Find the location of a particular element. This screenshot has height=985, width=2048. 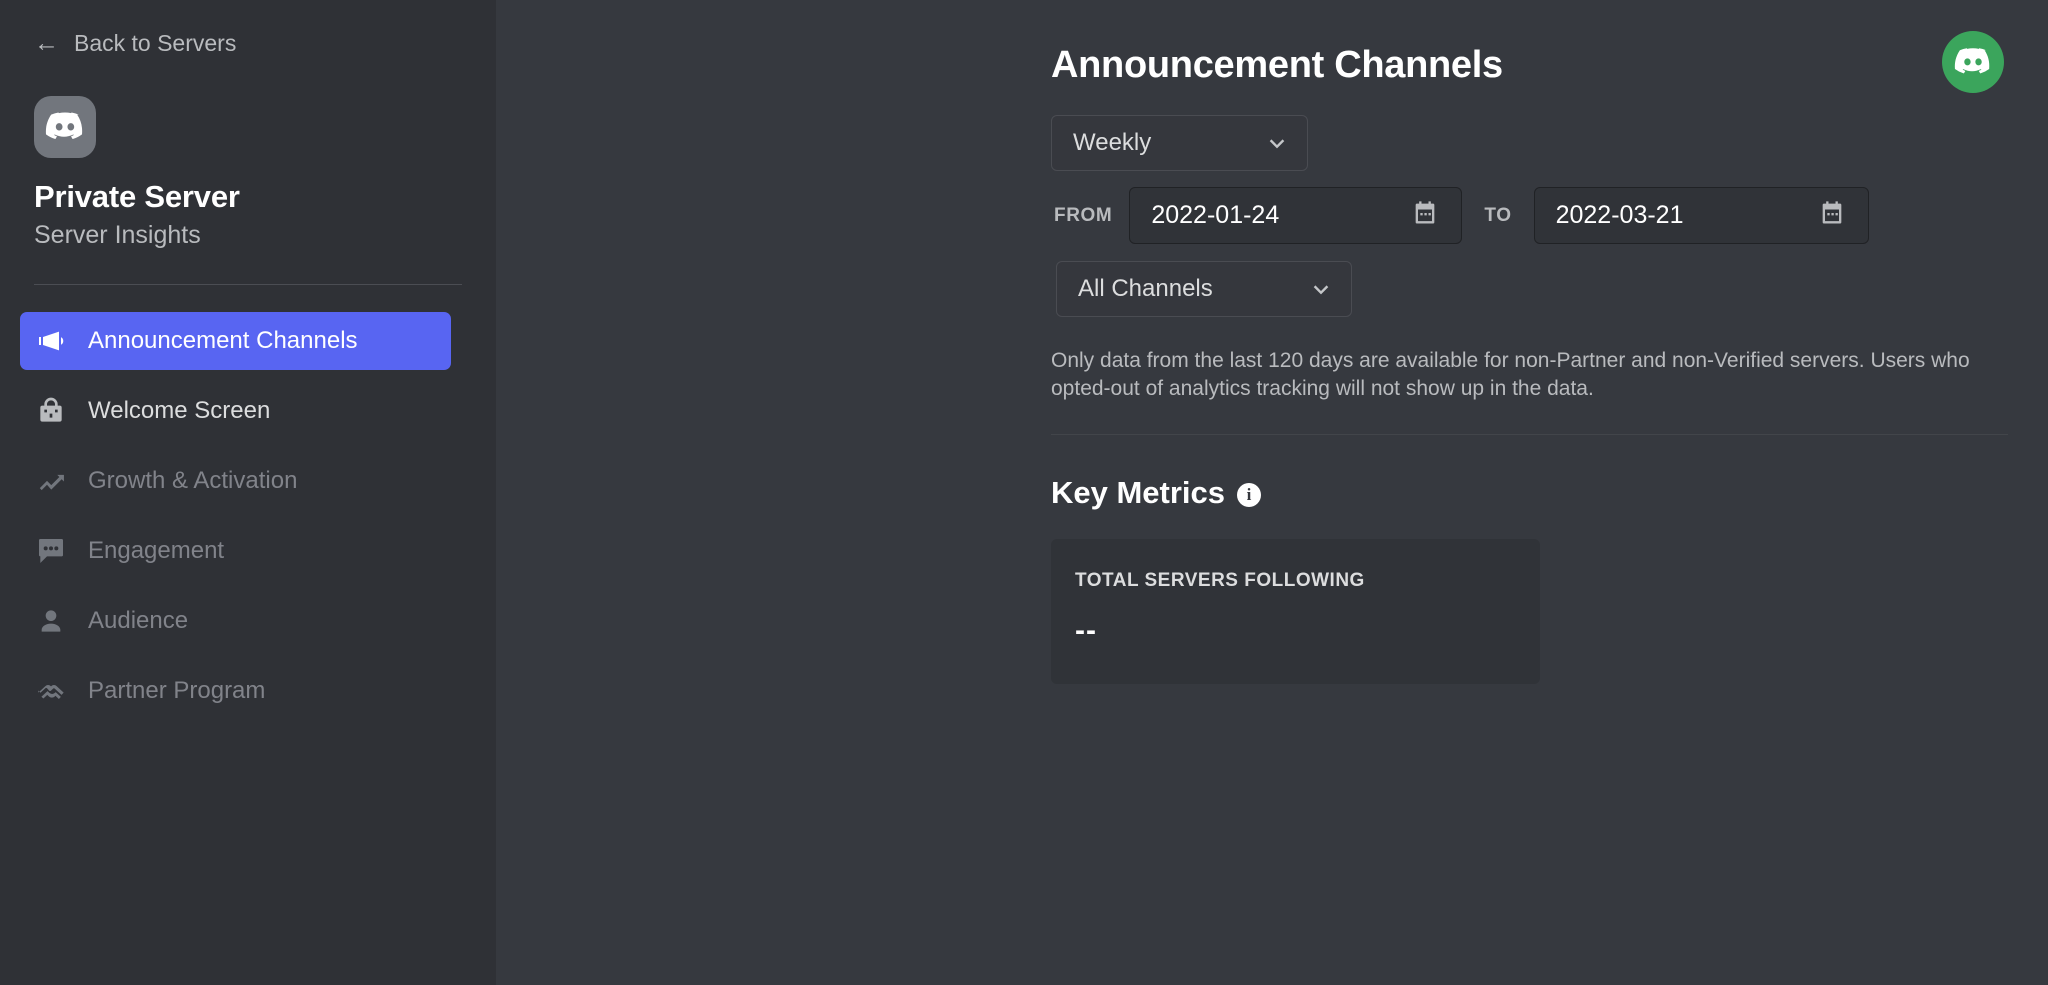

metric-label: TOTAL SERVERS FOLLOWING is located at coordinates (1220, 580).